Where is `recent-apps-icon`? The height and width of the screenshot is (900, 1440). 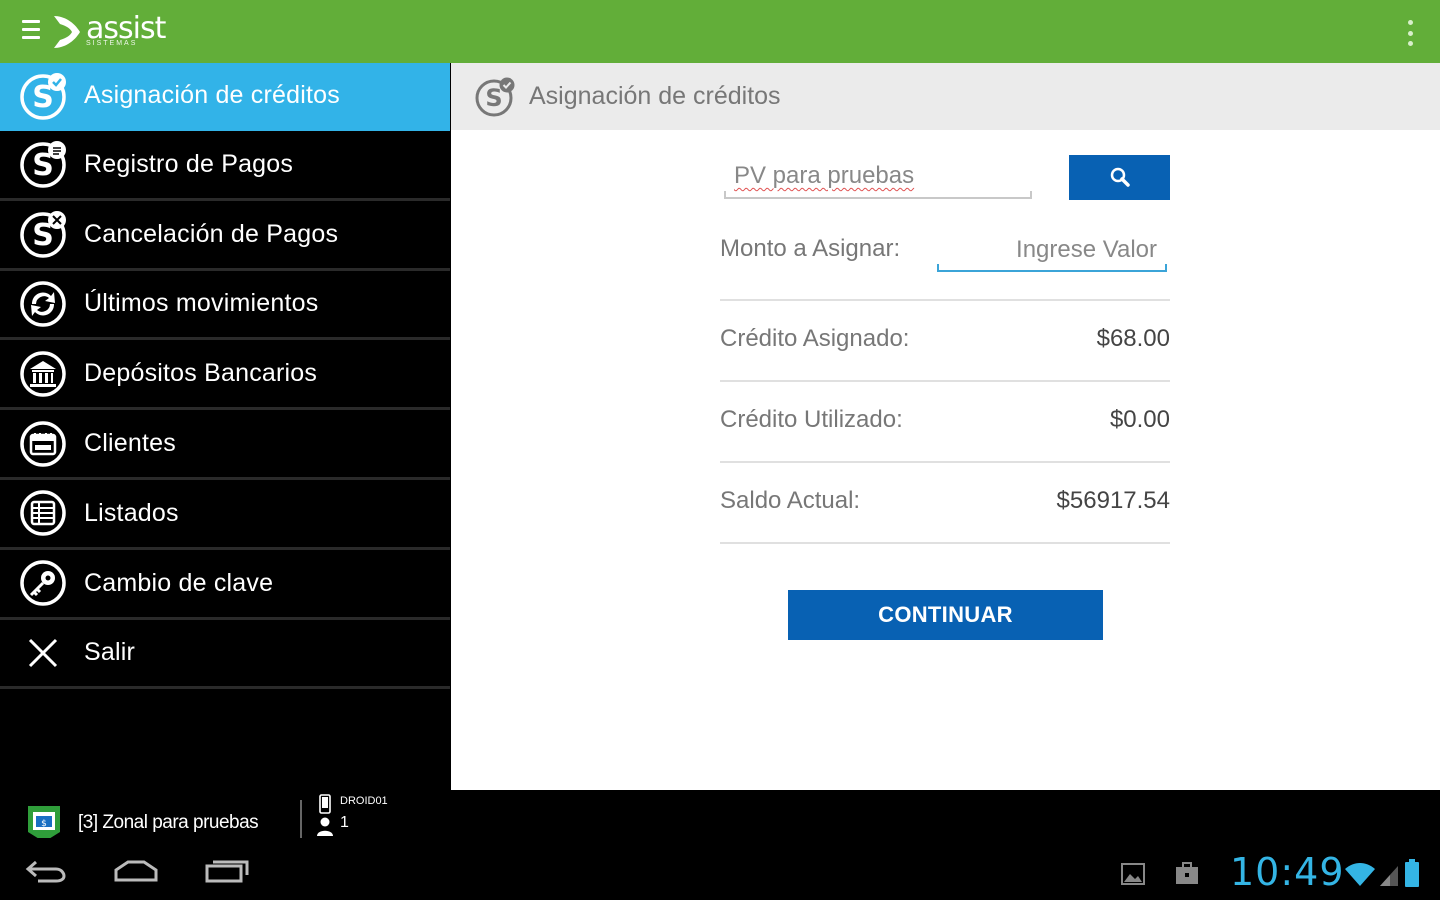
recent-apps-icon is located at coordinates (227, 870).